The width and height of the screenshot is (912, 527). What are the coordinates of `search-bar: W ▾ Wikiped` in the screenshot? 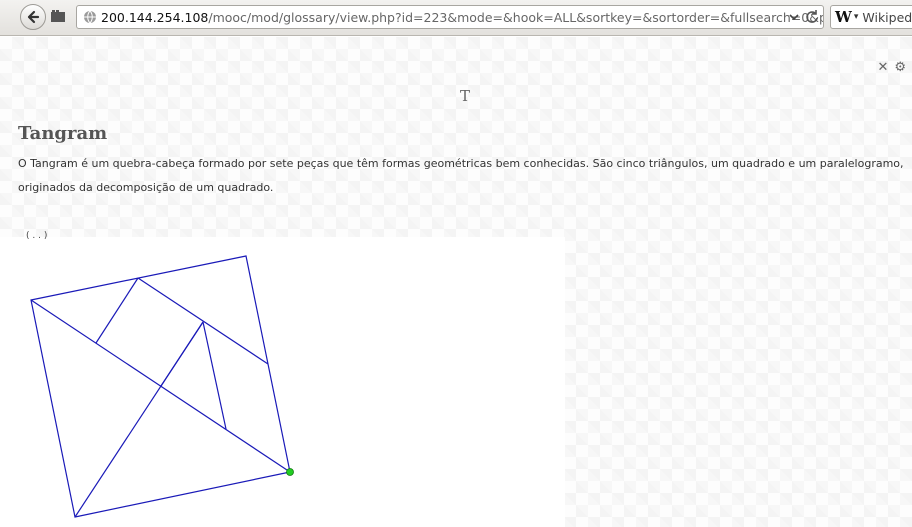 It's located at (871, 17).